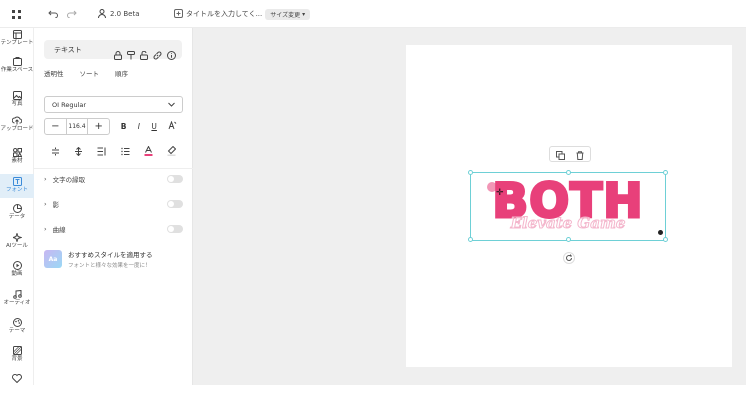  What do you see at coordinates (56, 205) in the screenshot?
I see `accordion-label: 影` at bounding box center [56, 205].